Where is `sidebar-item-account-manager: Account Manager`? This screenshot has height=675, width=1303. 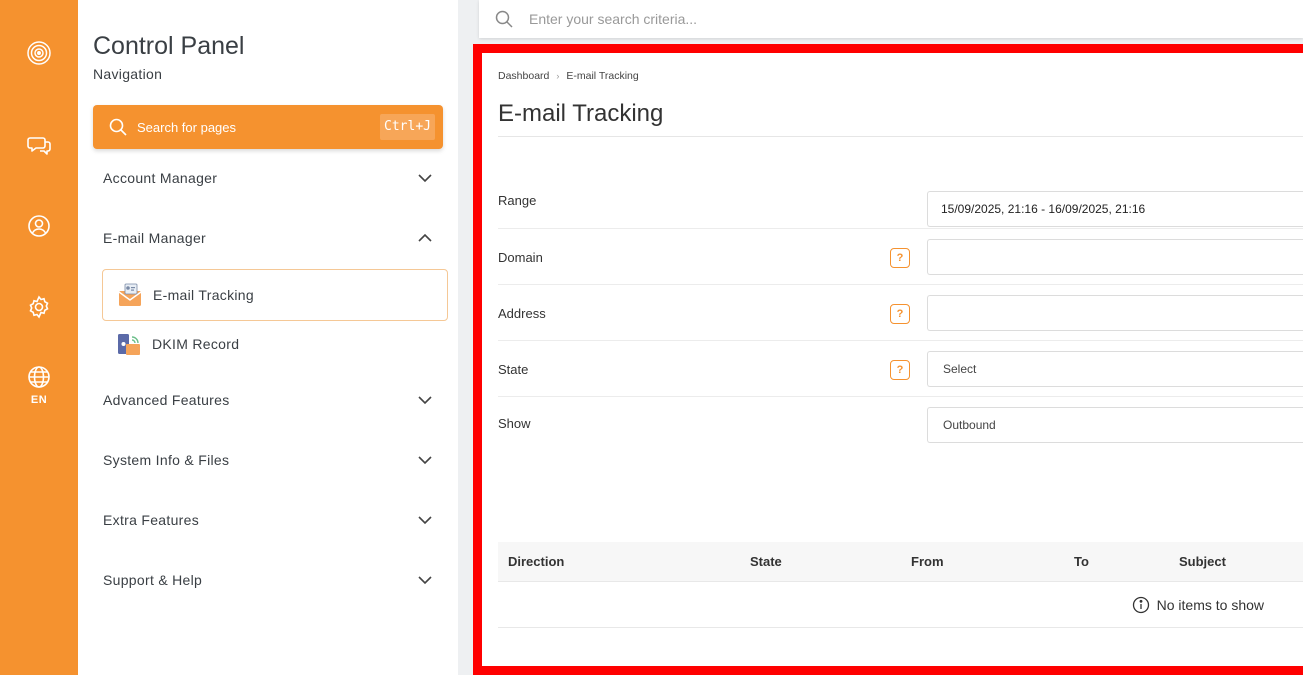
sidebar-item-account-manager: Account Manager is located at coordinates (268, 178).